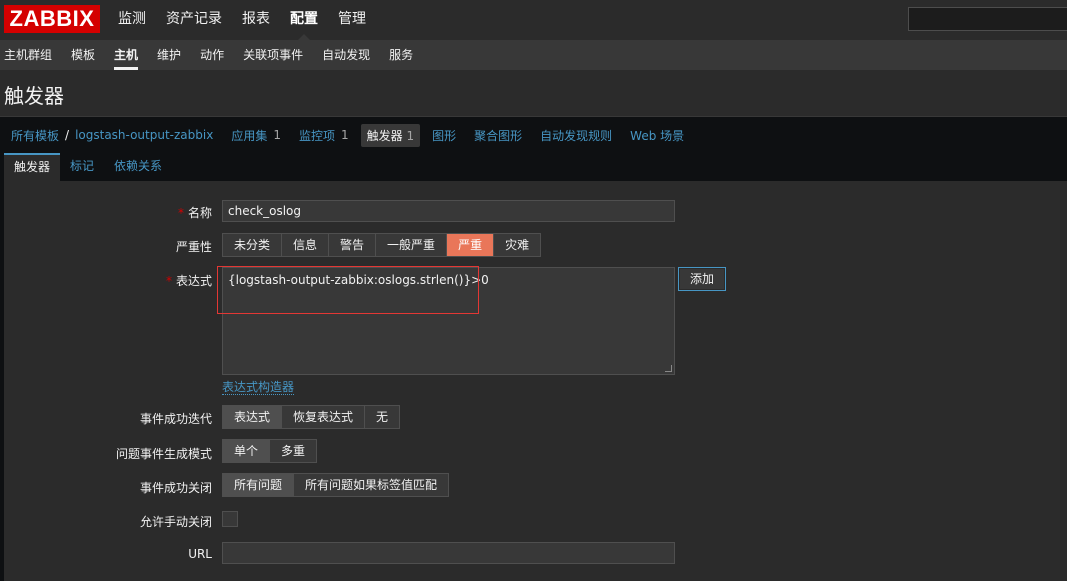 The image size is (1067, 581). I want to click on ok-close-tag-match: 所有问题如果标签值匹配, so click(371, 485).